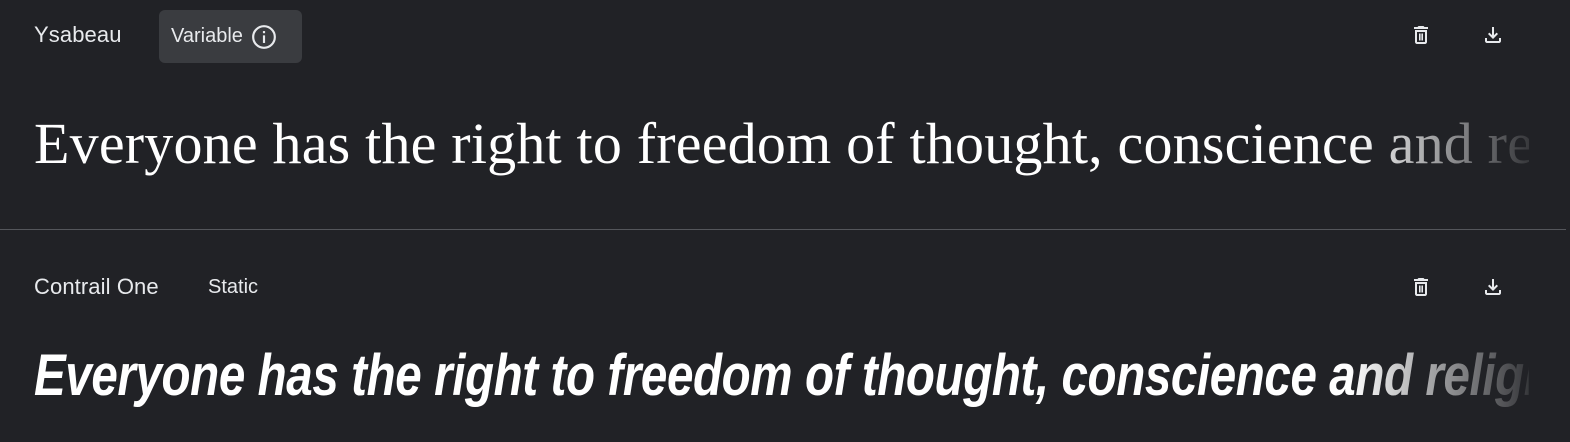 The width and height of the screenshot is (1570, 442). What do you see at coordinates (78, 35) in the screenshot?
I see `font-name: Ysabeau` at bounding box center [78, 35].